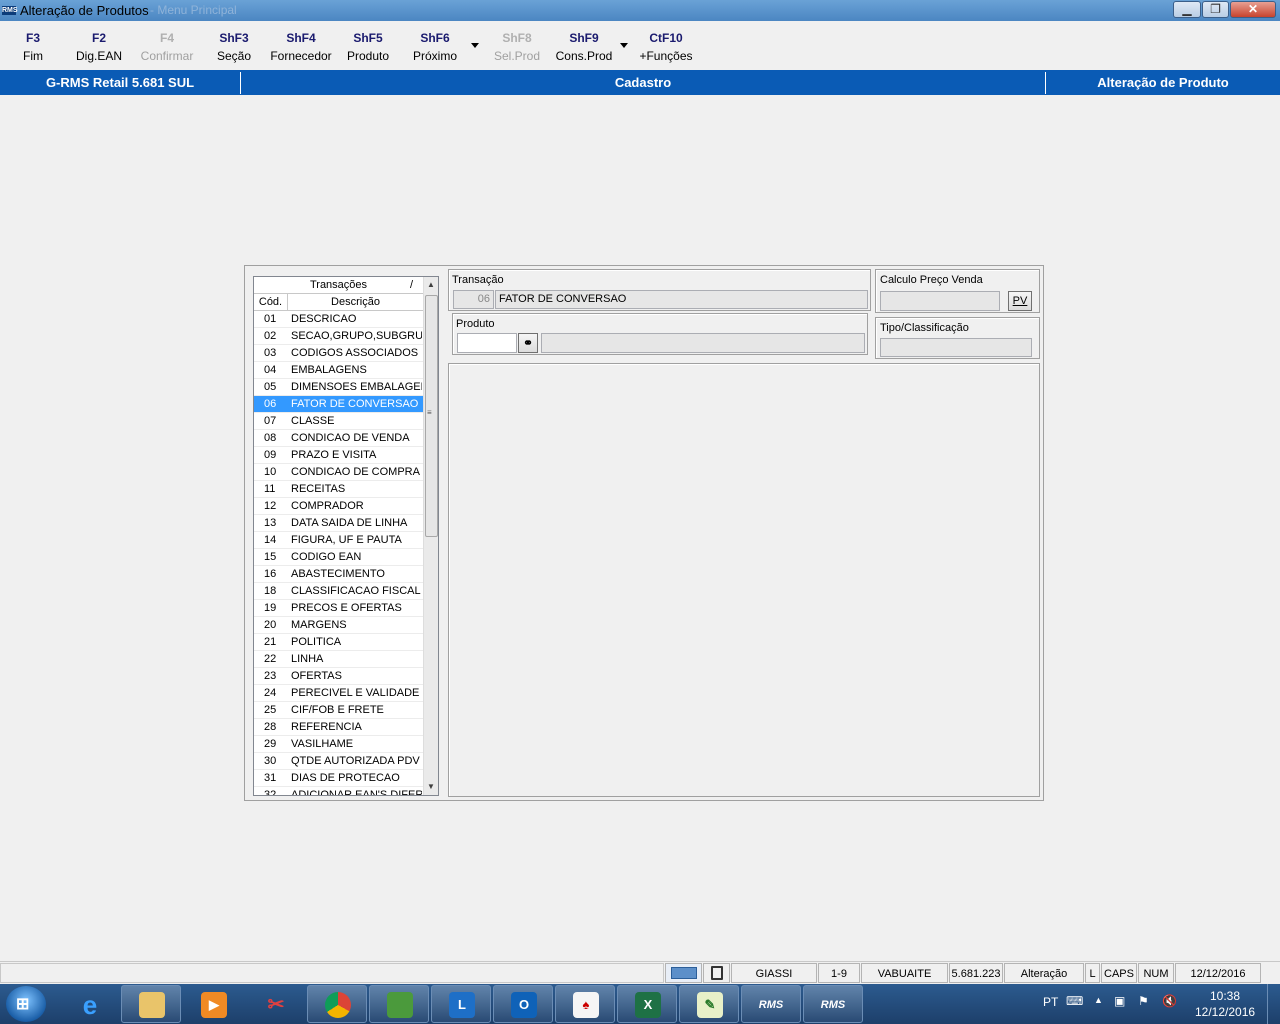  Describe the element at coordinates (1143, 1001) in the screenshot. I see `action-center-flag-icon: ⚑` at that location.